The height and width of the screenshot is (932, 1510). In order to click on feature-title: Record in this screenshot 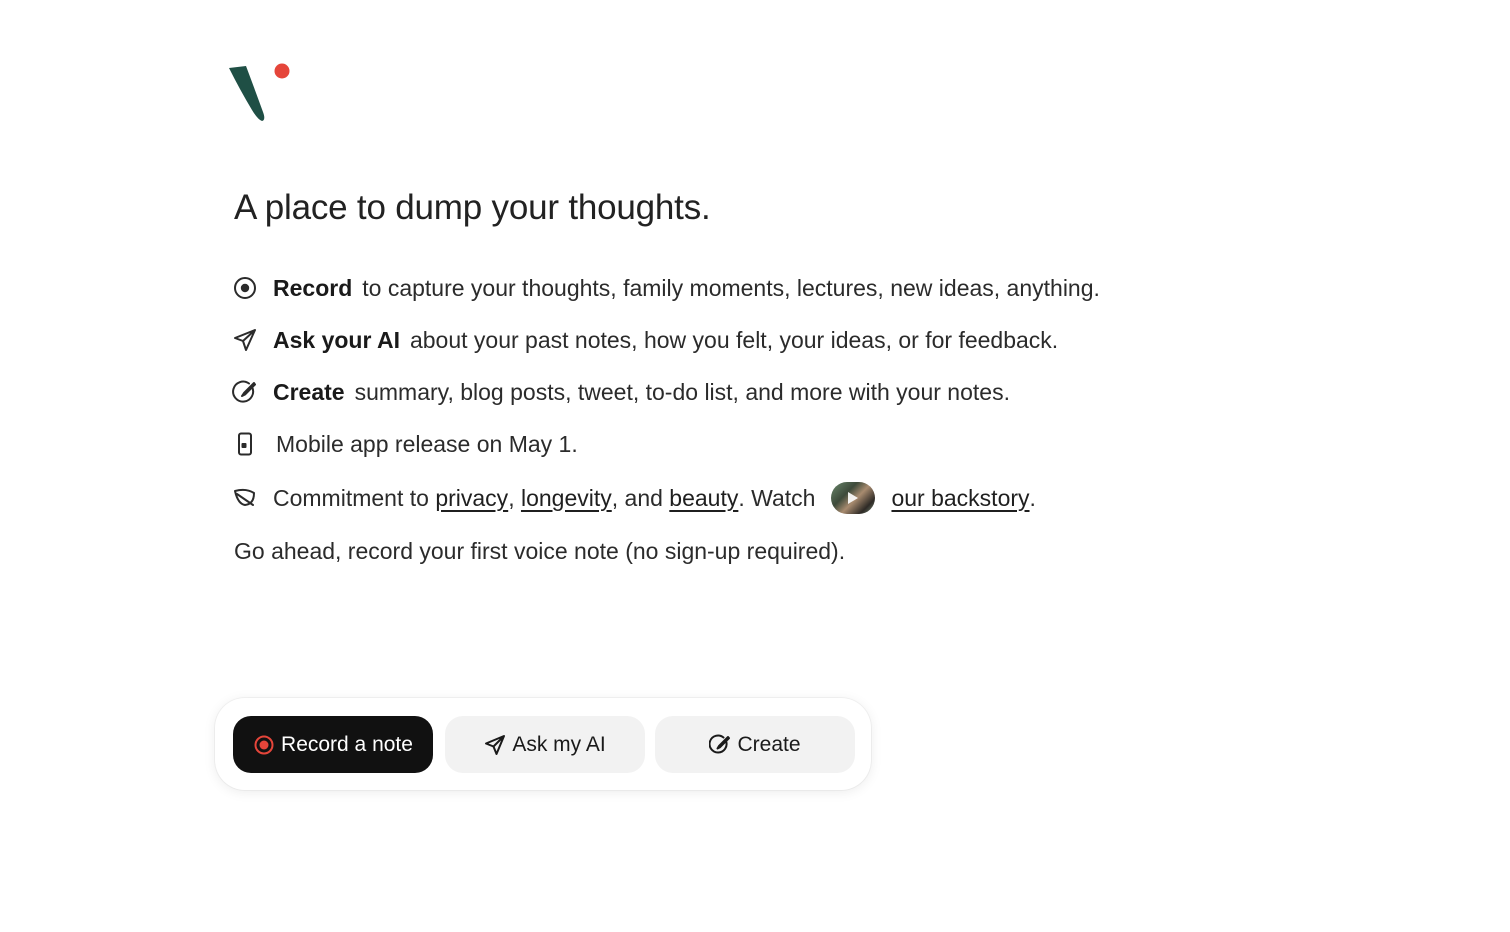, I will do `click(313, 287)`.